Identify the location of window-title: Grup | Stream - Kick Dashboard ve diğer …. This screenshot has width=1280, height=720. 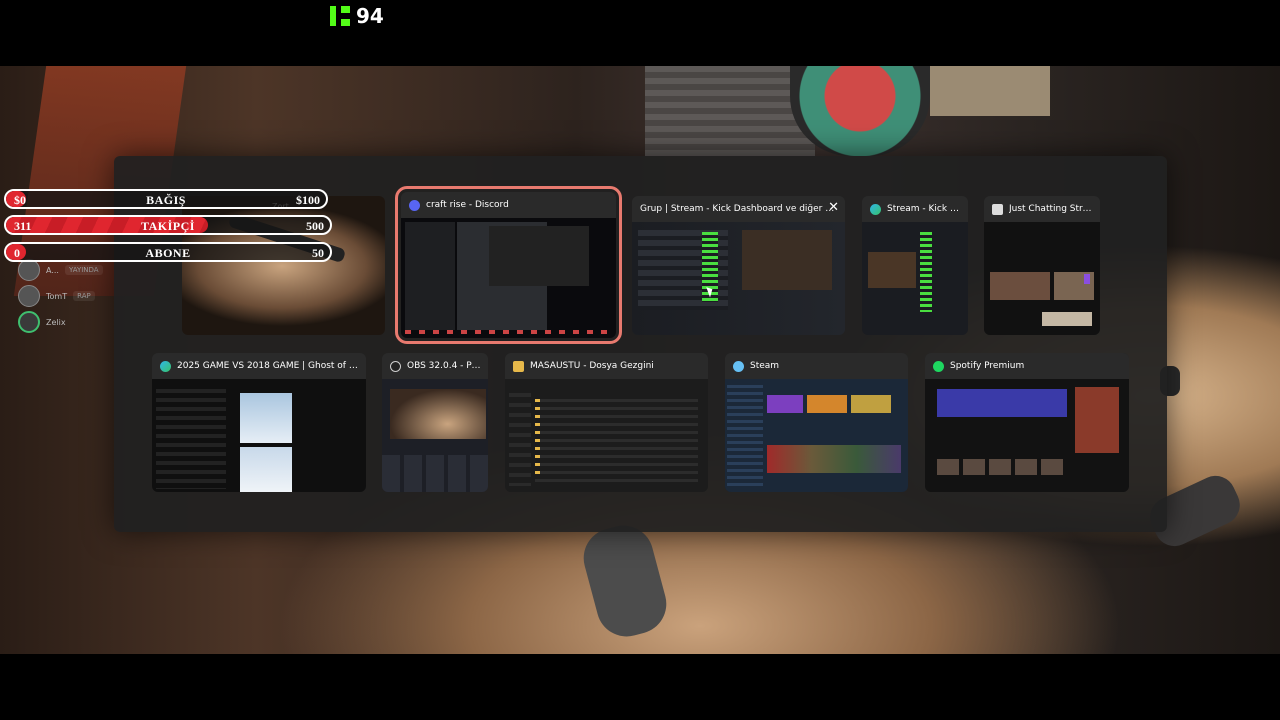
(742, 209).